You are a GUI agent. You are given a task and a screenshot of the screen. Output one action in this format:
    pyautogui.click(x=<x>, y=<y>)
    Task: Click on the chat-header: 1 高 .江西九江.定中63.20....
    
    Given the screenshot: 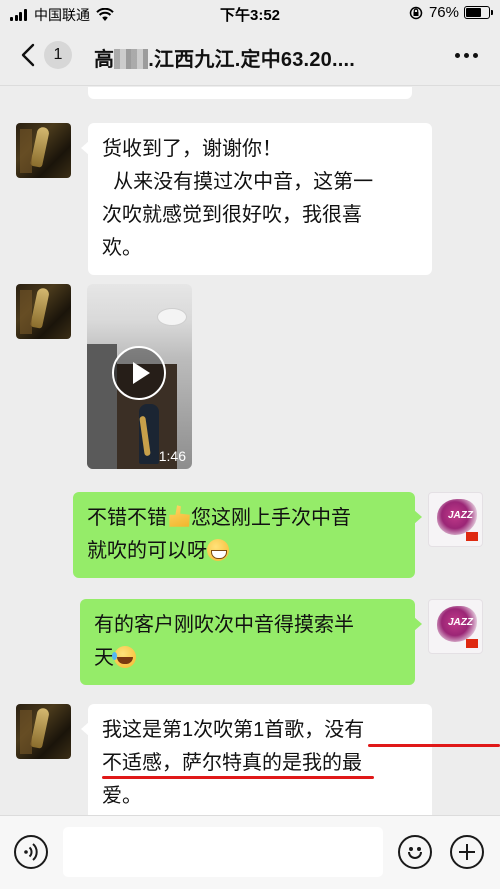 What is the action you would take?
    pyautogui.click(x=250, y=56)
    